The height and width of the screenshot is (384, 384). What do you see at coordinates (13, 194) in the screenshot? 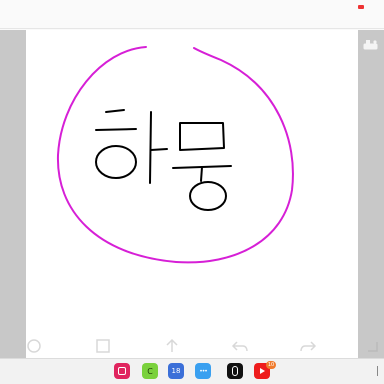
I see `left-gutter` at bounding box center [13, 194].